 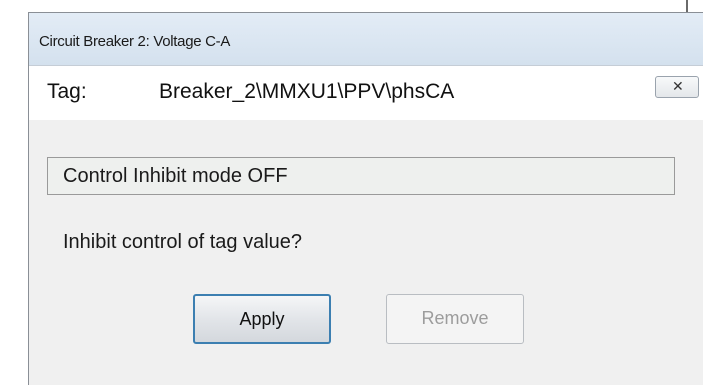 I want to click on status-text: Control Inhibit mode OFF, so click(x=175, y=176).